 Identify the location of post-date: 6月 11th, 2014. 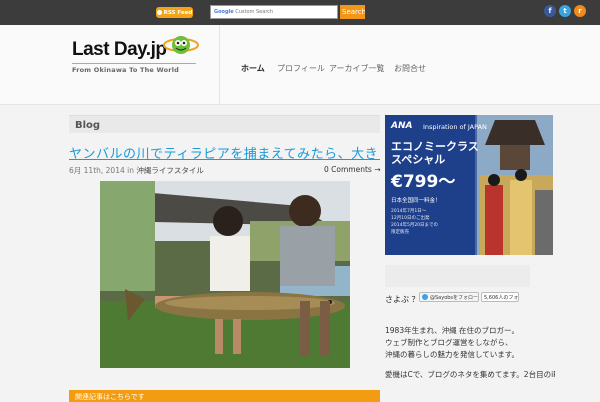
(97, 170).